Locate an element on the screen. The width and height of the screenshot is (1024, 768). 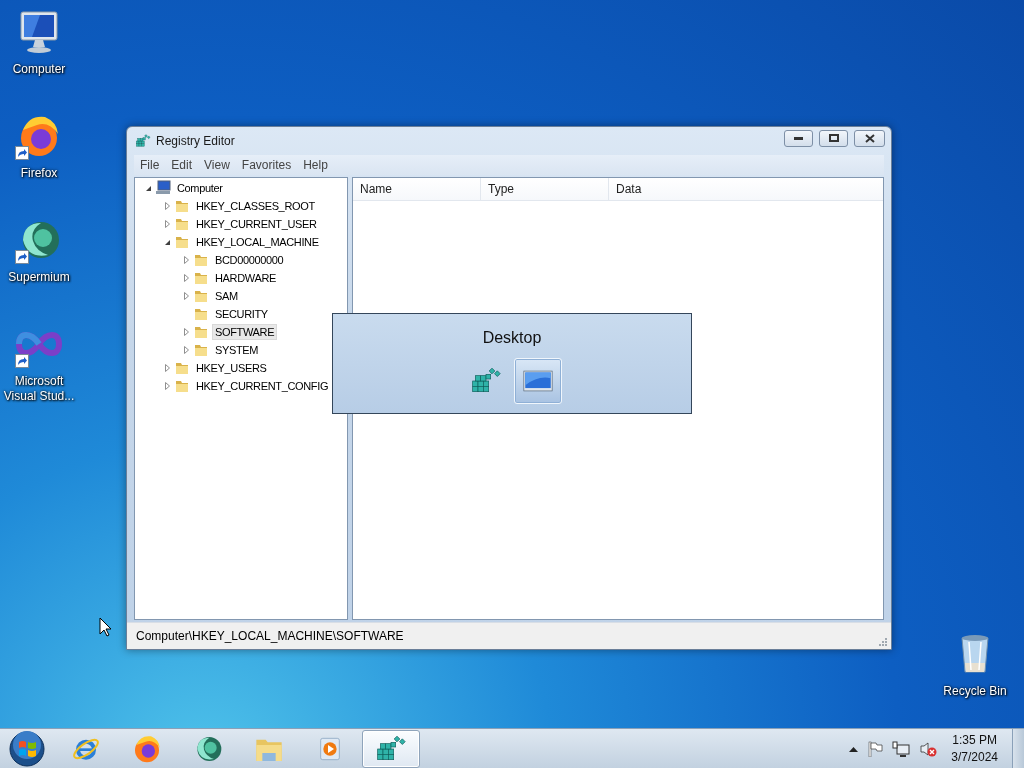
maximize-icon is located at coordinates (833, 138).